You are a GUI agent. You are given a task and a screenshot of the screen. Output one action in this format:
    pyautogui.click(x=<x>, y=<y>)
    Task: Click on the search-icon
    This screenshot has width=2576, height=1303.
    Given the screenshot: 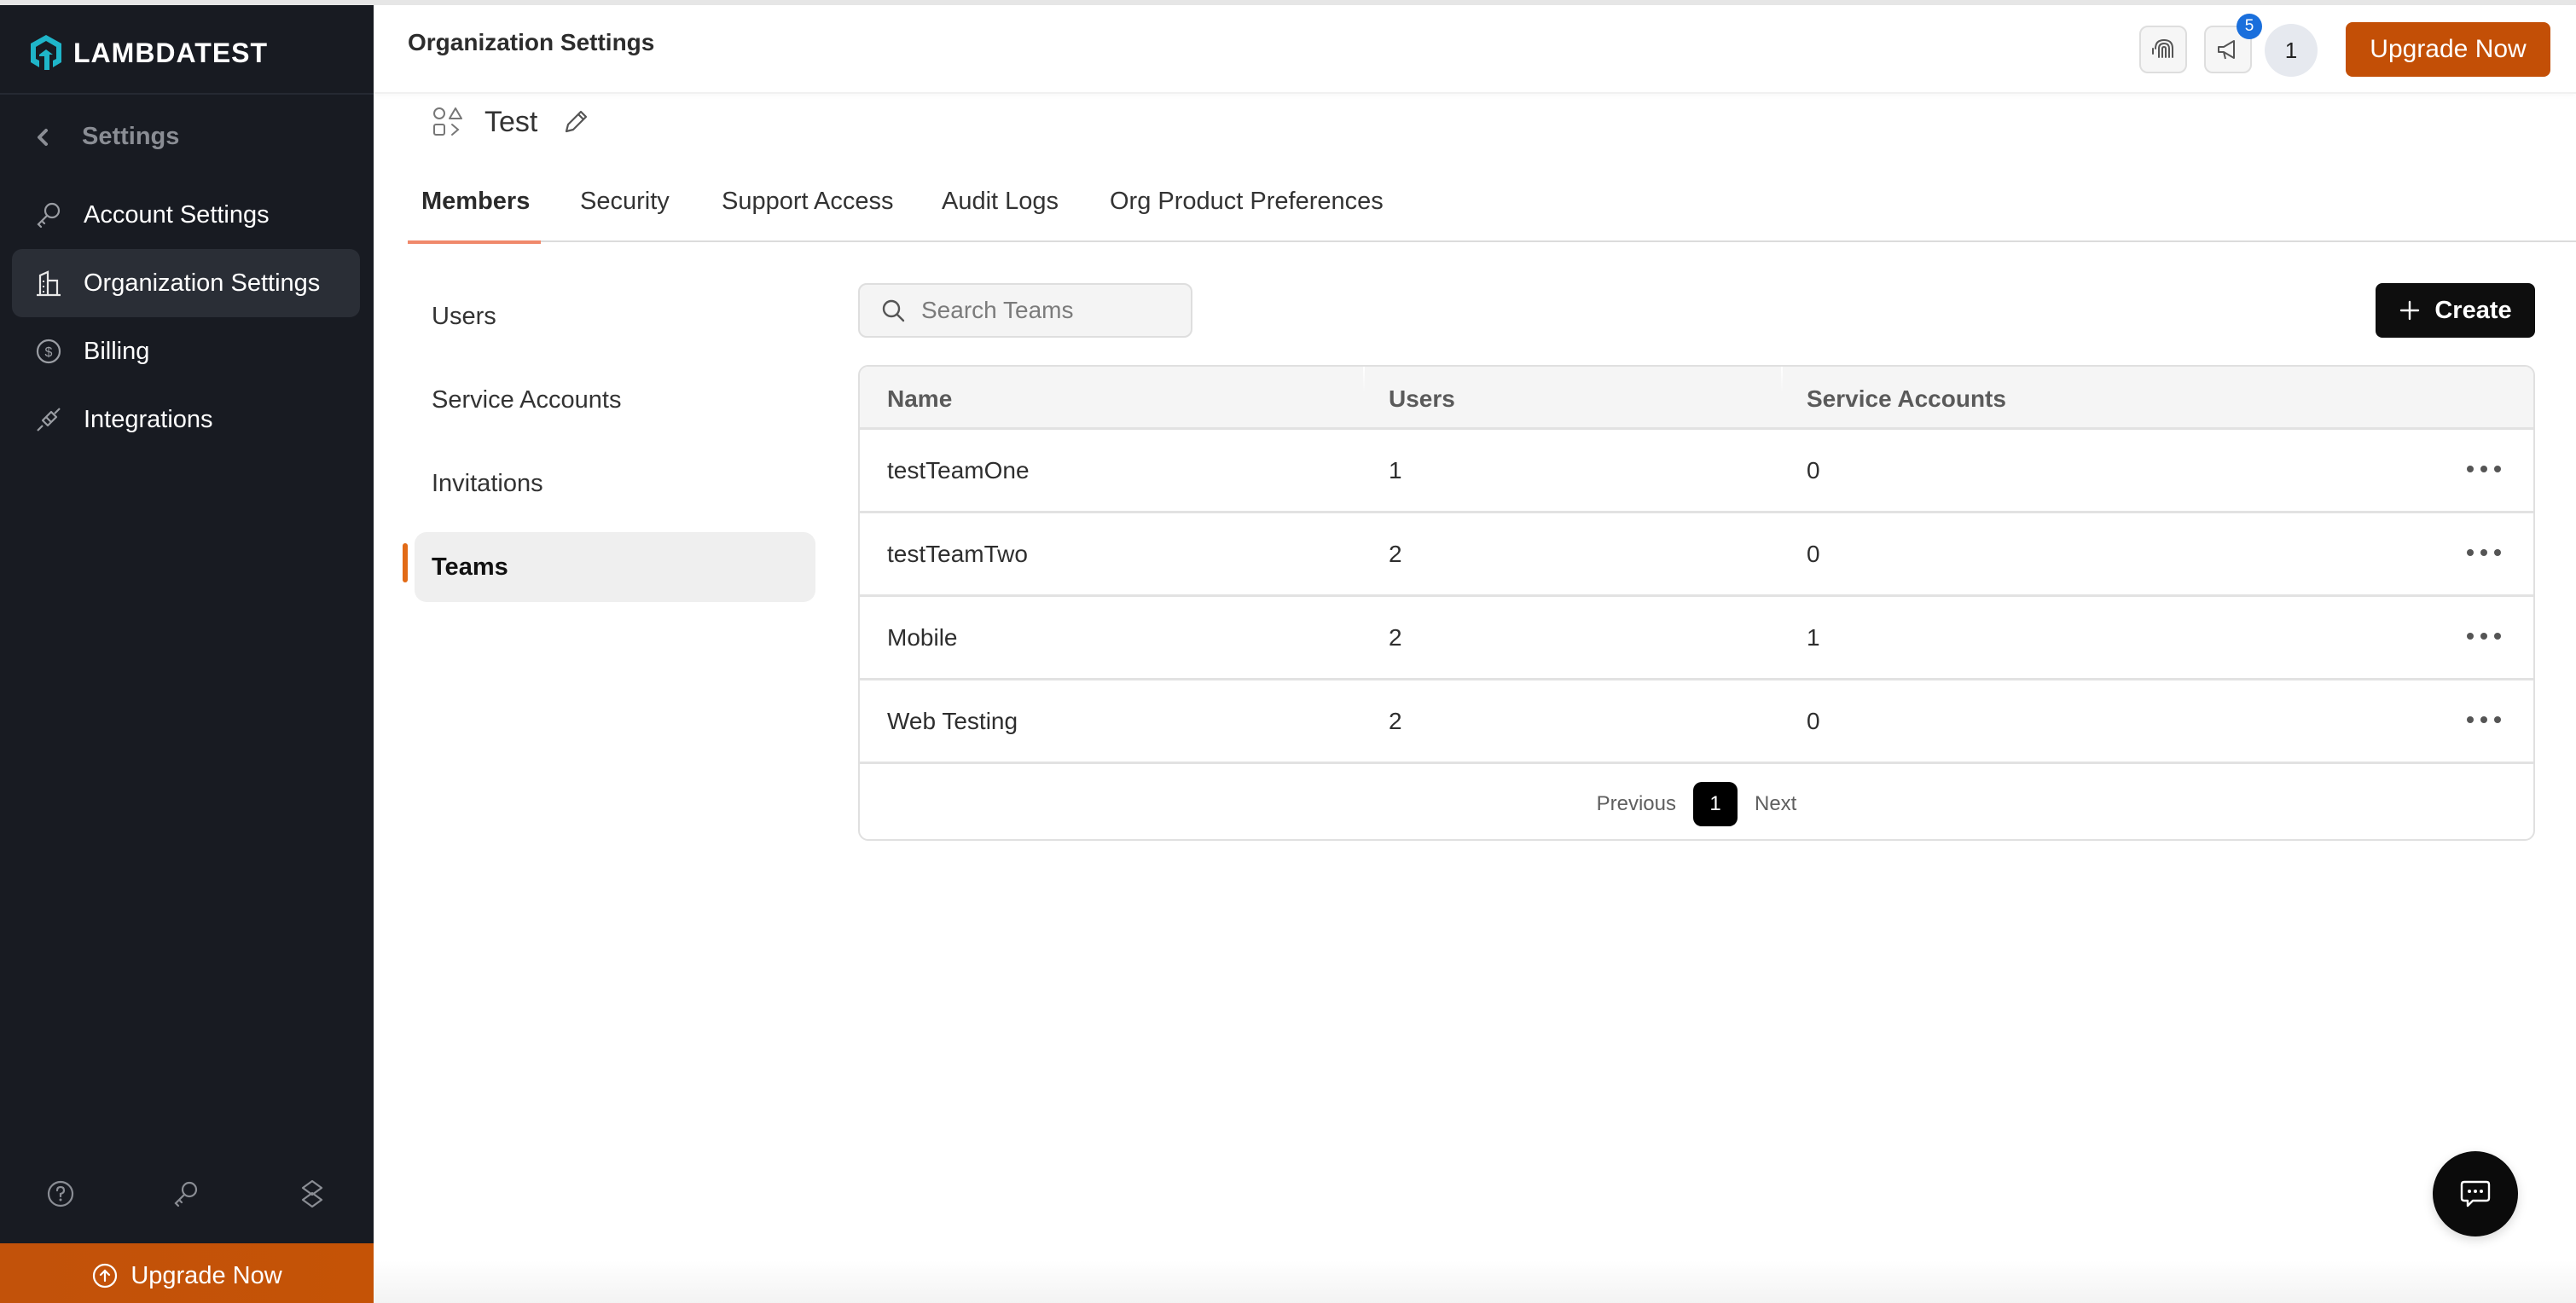 What is the action you would take?
    pyautogui.click(x=893, y=311)
    